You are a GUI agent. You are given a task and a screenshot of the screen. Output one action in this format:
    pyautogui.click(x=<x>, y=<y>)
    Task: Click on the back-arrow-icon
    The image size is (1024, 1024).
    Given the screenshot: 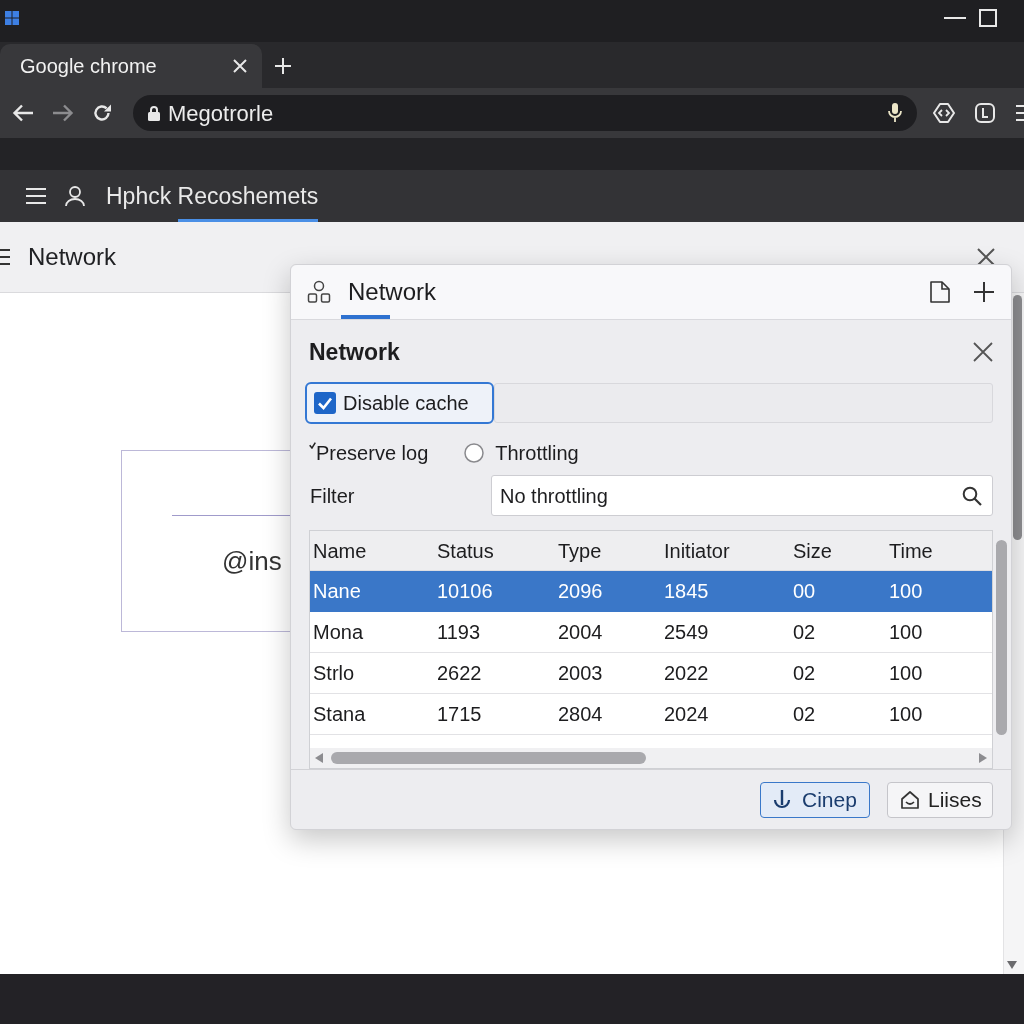 What is the action you would take?
    pyautogui.click(x=23, y=113)
    